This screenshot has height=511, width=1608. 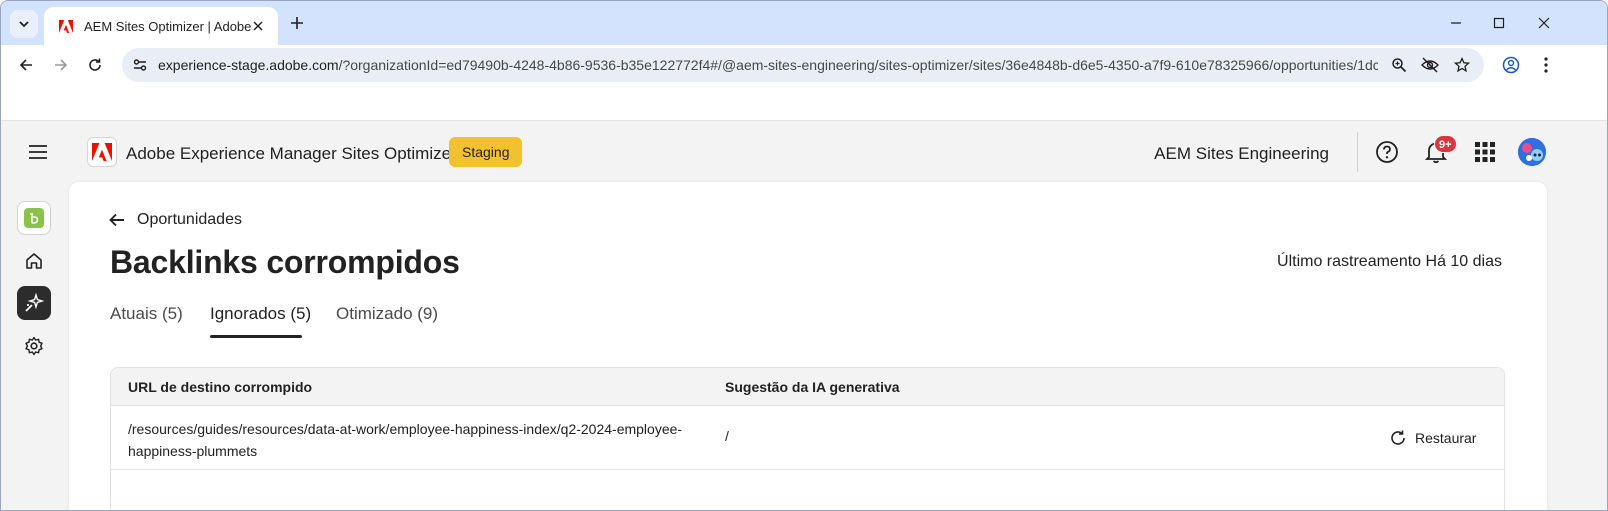 What do you see at coordinates (285, 262) in the screenshot?
I see `page-title: Backlinks corrompidos` at bounding box center [285, 262].